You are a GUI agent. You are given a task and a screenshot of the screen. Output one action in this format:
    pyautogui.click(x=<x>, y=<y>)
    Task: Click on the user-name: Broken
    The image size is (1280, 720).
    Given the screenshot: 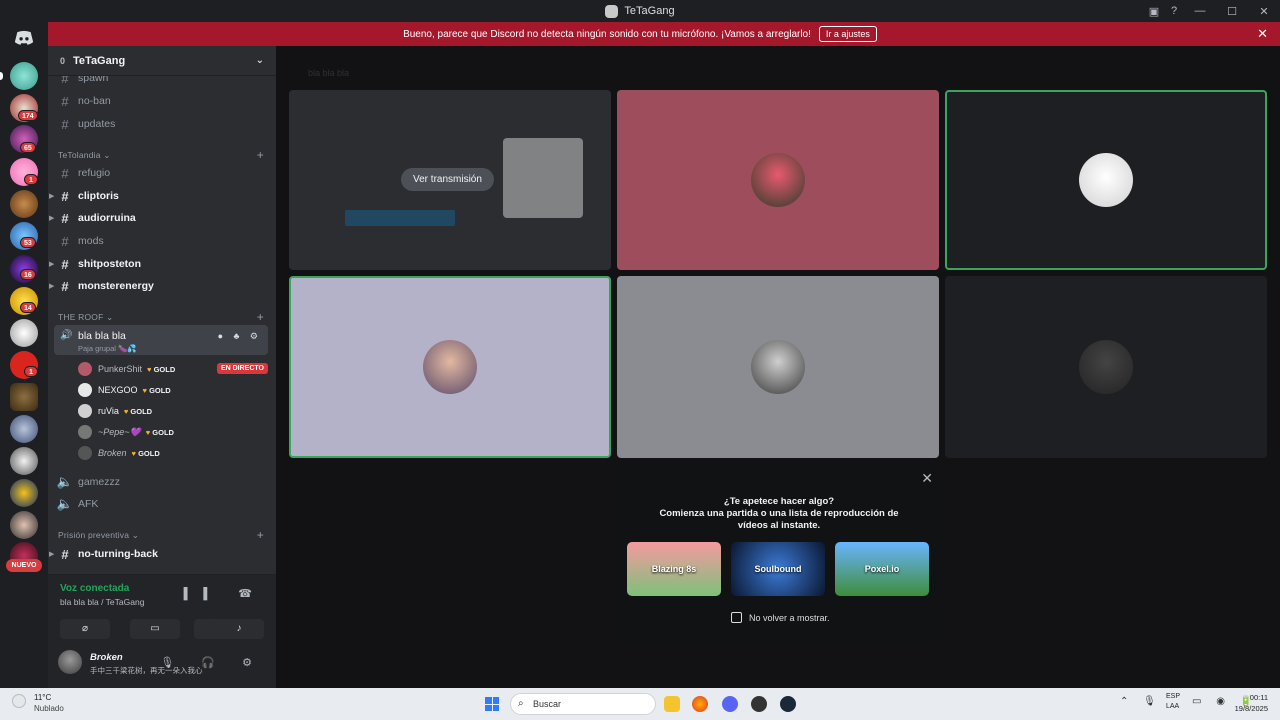 What is the action you would take?
    pyautogui.click(x=106, y=657)
    